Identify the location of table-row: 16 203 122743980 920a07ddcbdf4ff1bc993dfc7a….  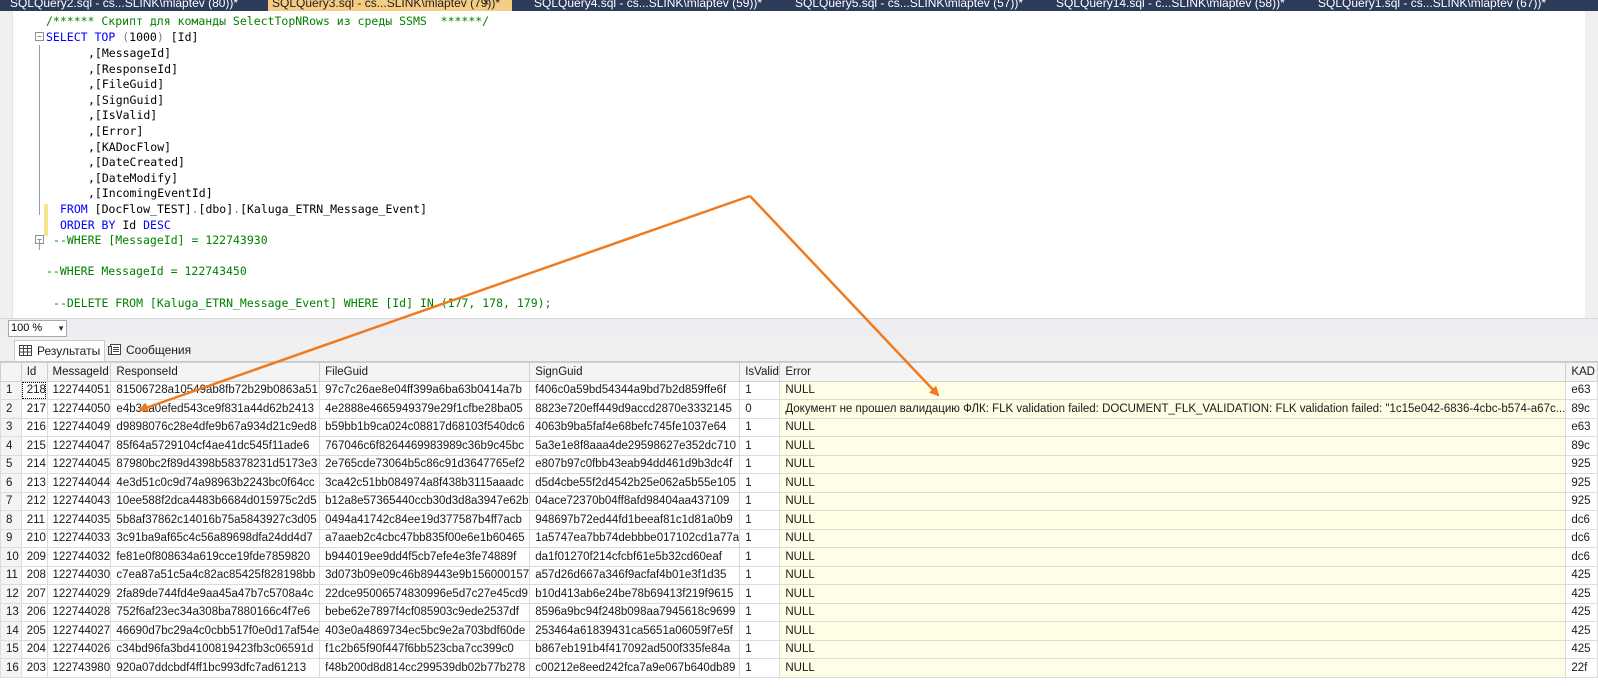
(799, 668).